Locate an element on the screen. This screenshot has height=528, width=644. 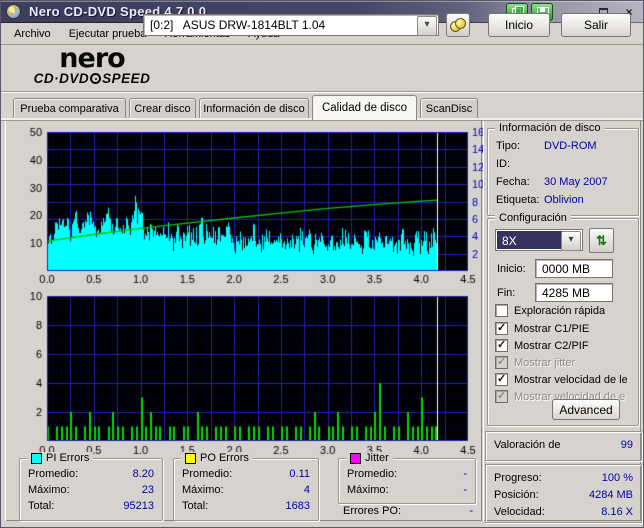
disc-info-title: Información de disco is located at coordinates (550, 128).